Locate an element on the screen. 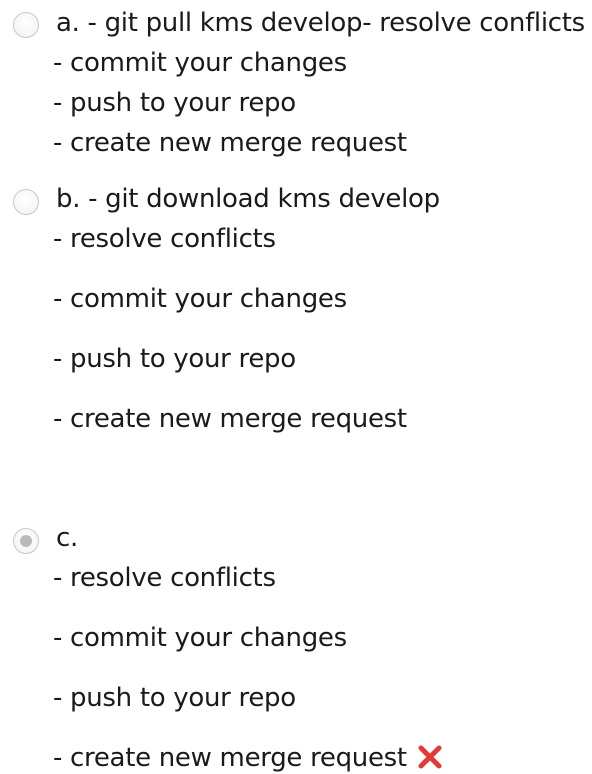 This screenshot has height=774, width=592. option-b-line-5: - create new merge request is located at coordinates (230, 419).